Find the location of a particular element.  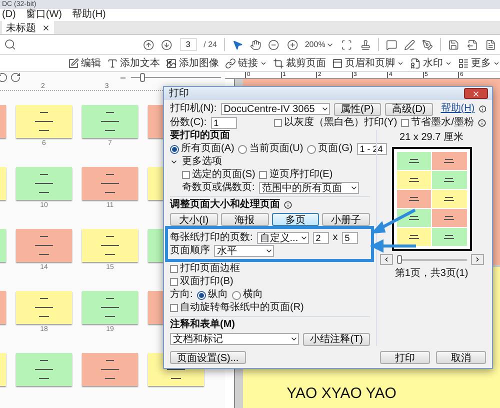

radio-button: 所有页面(A) is located at coordinates (202, 149).